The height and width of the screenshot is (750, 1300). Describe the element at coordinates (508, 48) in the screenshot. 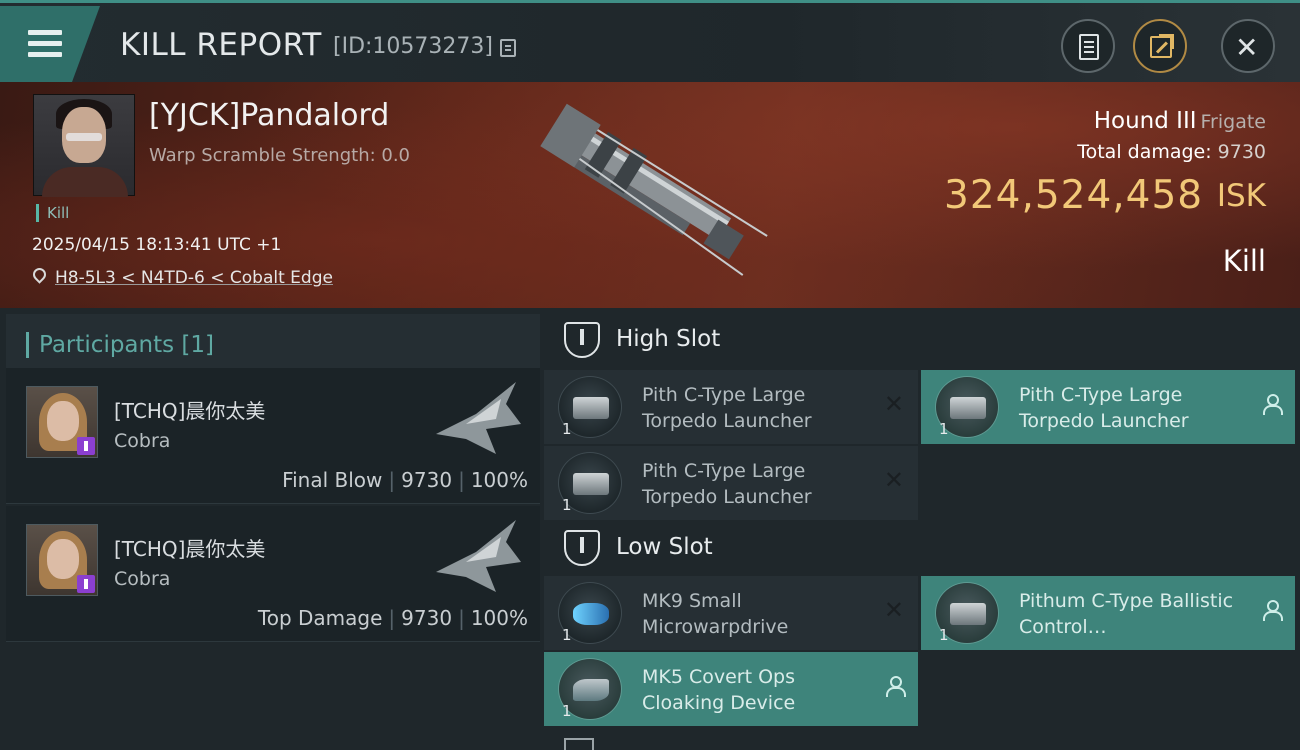

I see `copy-icon` at that location.